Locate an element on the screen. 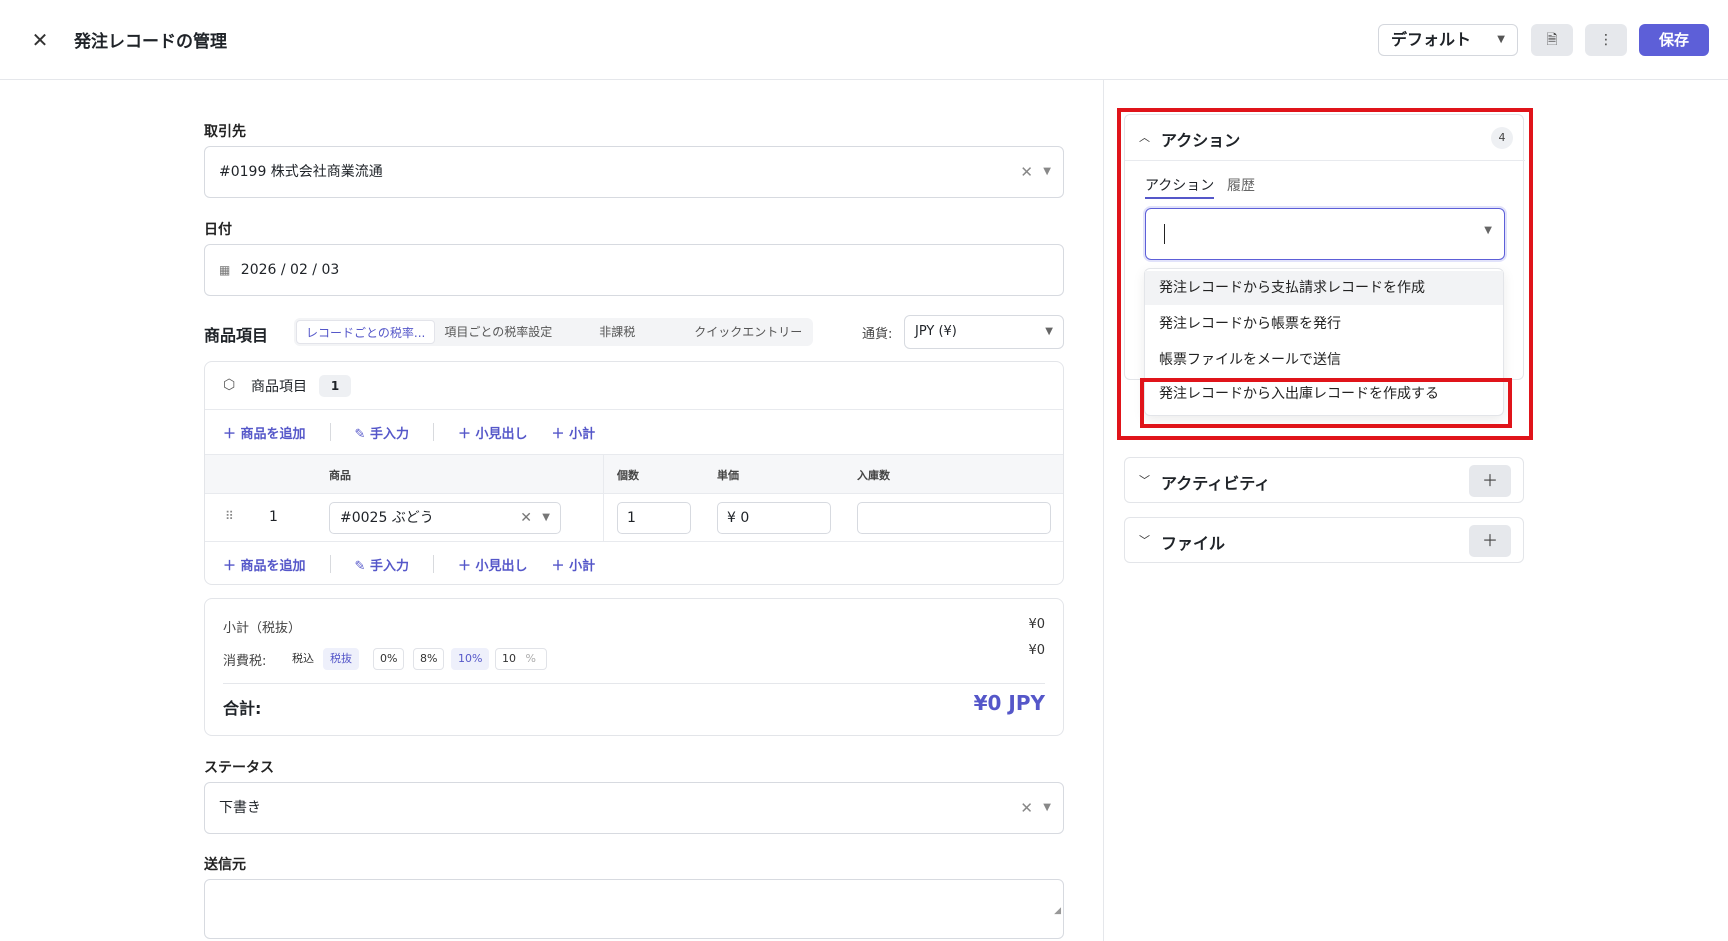 Image resolution: width=1728 pixels, height=941 pixels. calendar-icon: ▦ is located at coordinates (225, 270).